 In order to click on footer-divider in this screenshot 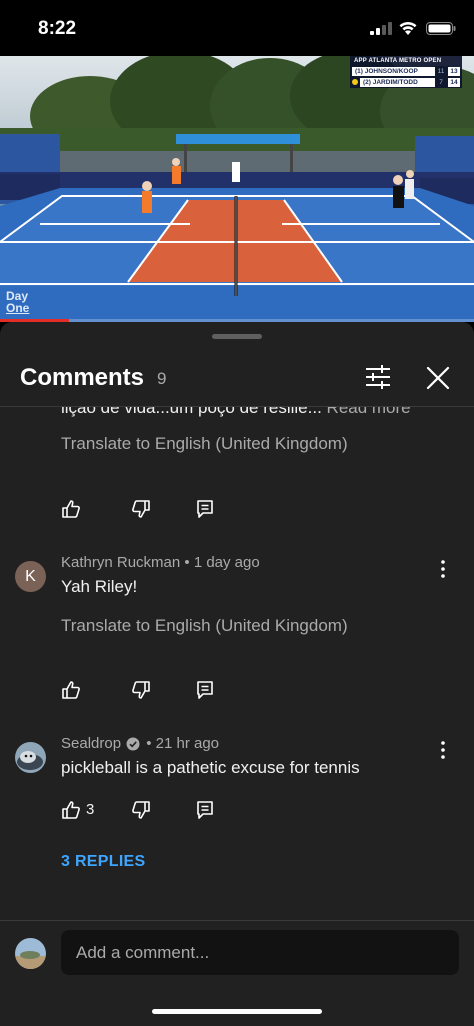, I will do `click(237, 920)`.